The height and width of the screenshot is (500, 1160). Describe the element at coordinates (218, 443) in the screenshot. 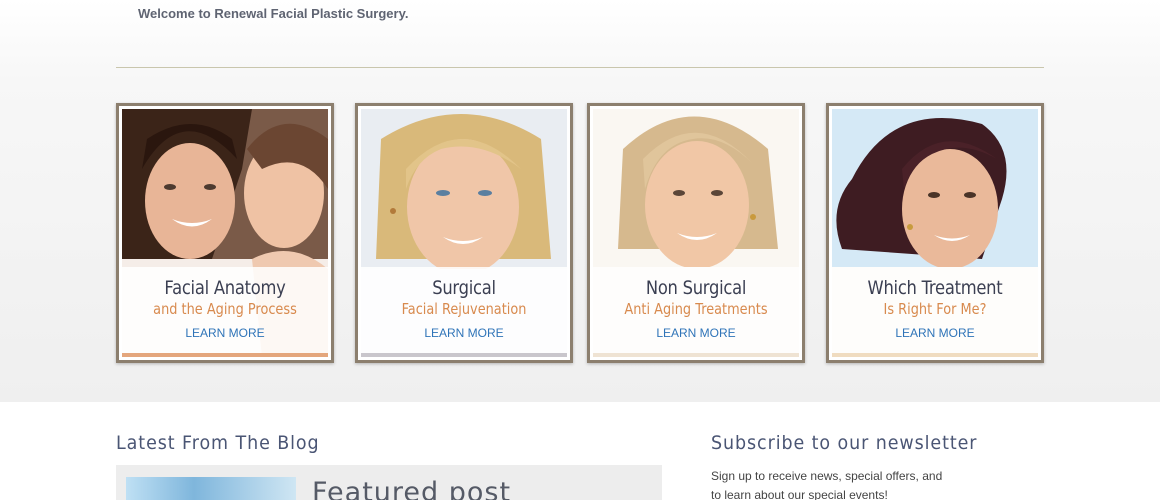

I see `blog-heading: Latest From The Blog` at that location.